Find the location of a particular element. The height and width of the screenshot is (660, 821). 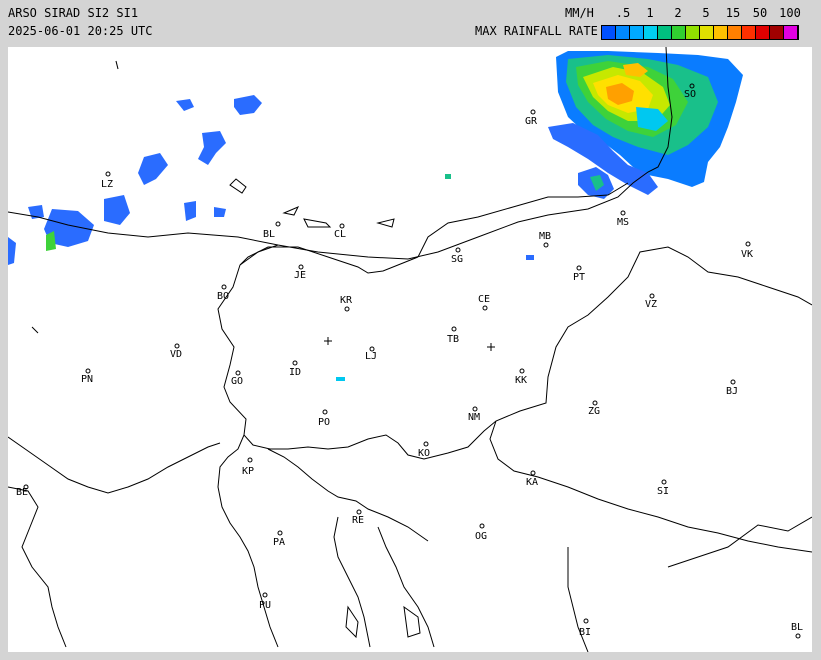

city-VZ: VZ is located at coordinates (651, 301).